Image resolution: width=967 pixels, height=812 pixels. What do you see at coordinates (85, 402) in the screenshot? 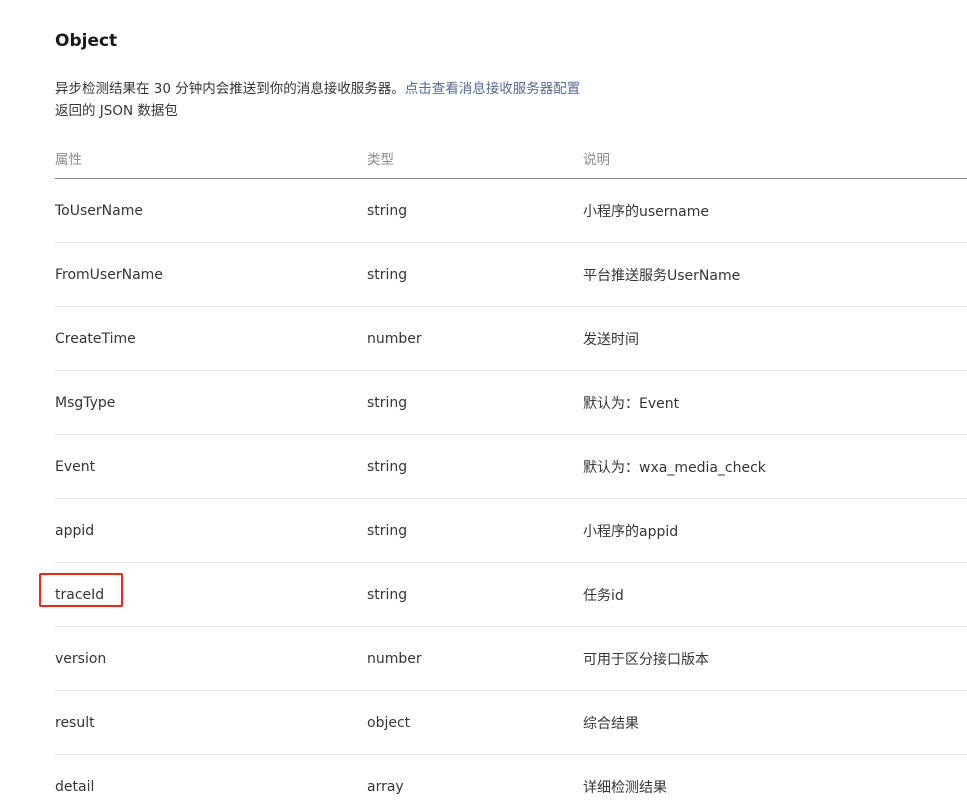
I see `row-property: MsgType` at bounding box center [85, 402].